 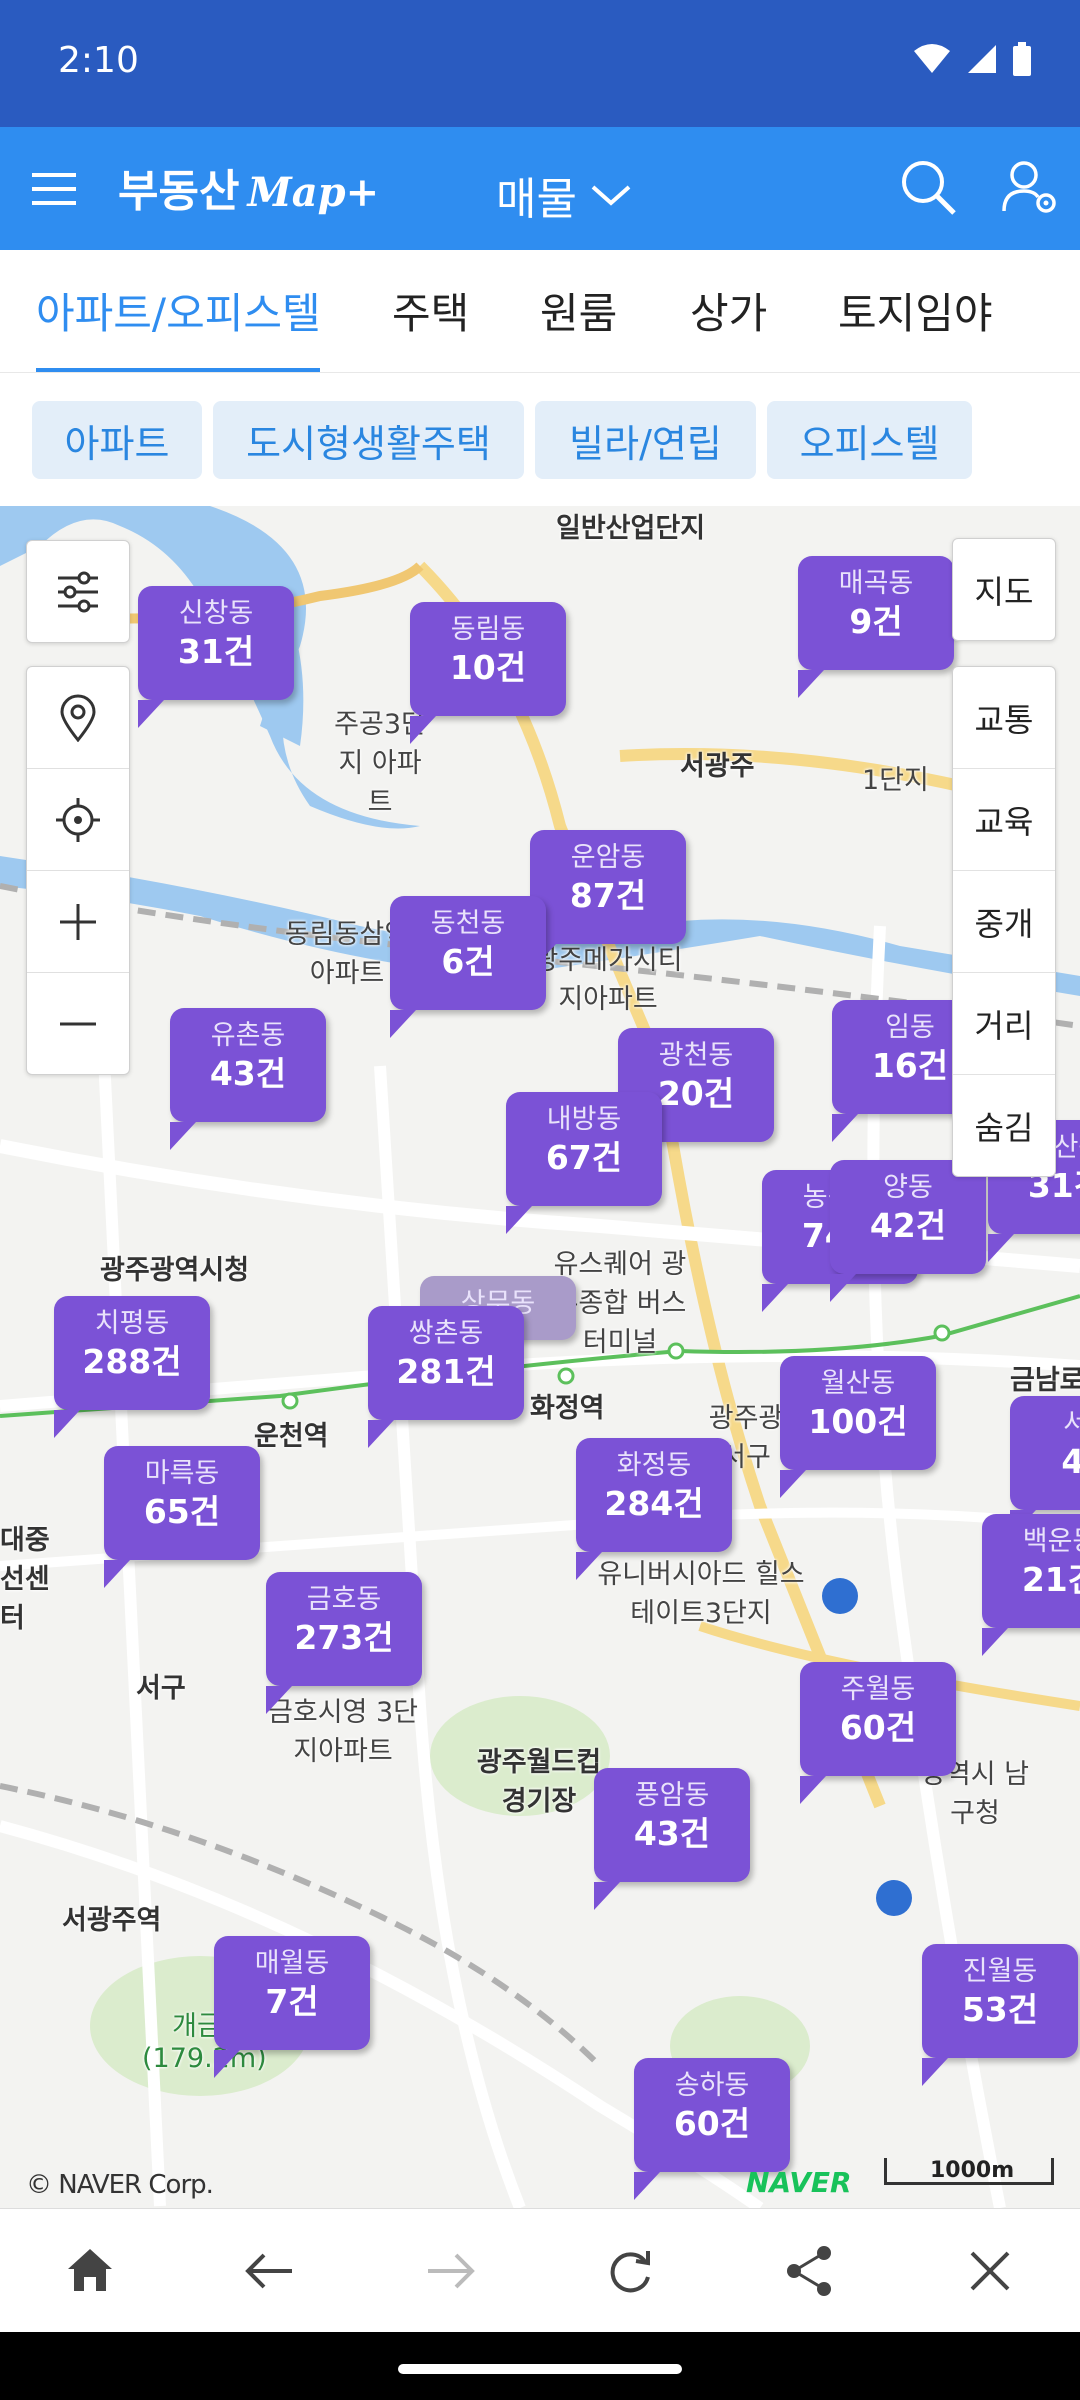 I want to click on status-bar: 2:10, so click(x=540, y=63).